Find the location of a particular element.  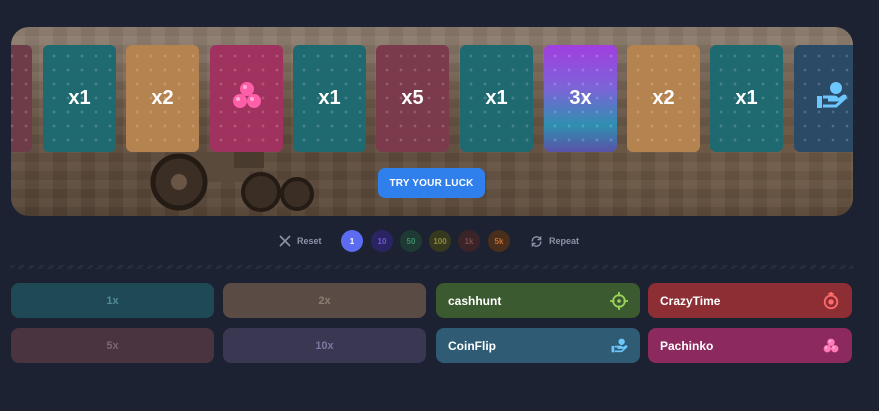

bet-spot-label: 1x is located at coordinates (112, 300).